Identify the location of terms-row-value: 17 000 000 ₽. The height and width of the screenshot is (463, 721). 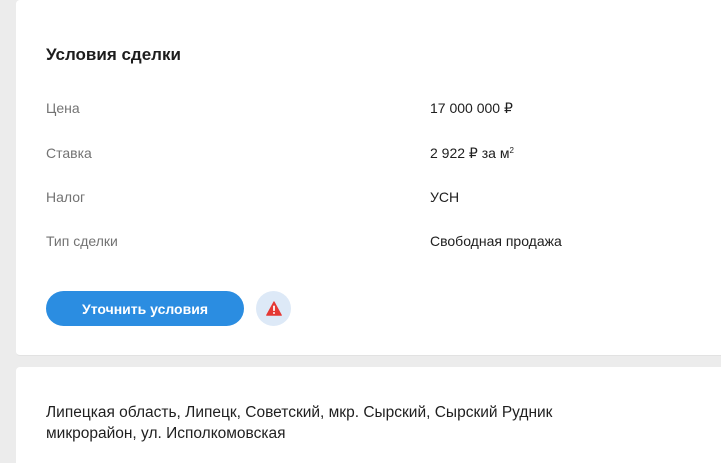
(471, 108).